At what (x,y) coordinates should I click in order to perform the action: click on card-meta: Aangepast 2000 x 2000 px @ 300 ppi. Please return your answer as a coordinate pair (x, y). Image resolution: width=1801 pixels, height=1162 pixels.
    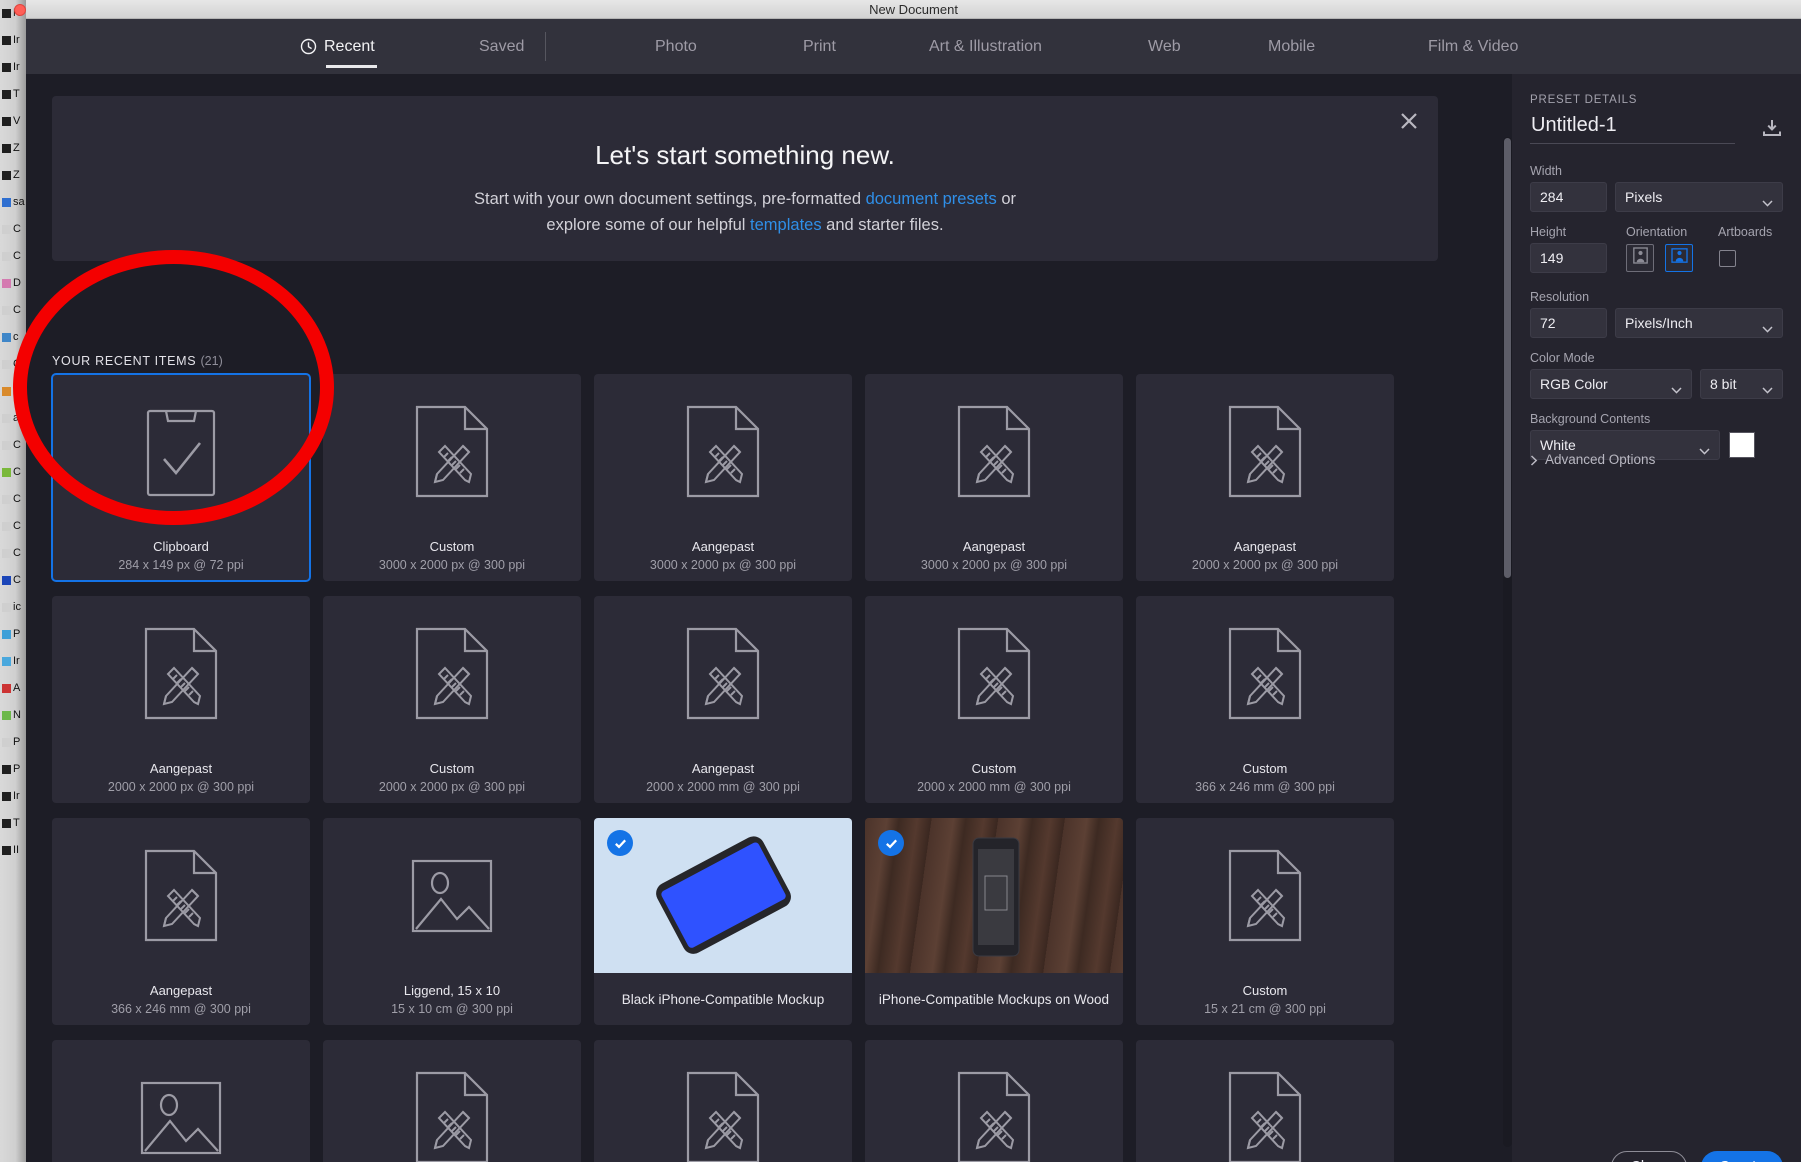
    Looking at the image, I should click on (1265, 555).